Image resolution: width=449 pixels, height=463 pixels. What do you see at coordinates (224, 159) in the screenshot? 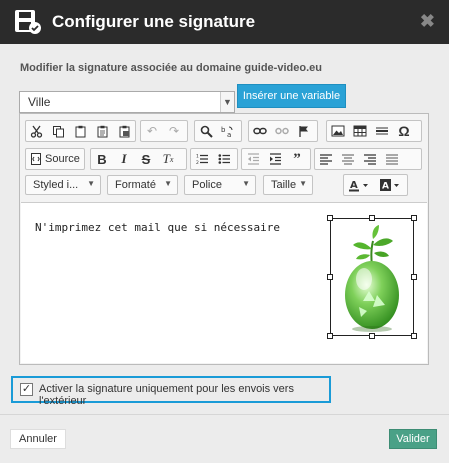
I see `bullet-list-icon` at bounding box center [224, 159].